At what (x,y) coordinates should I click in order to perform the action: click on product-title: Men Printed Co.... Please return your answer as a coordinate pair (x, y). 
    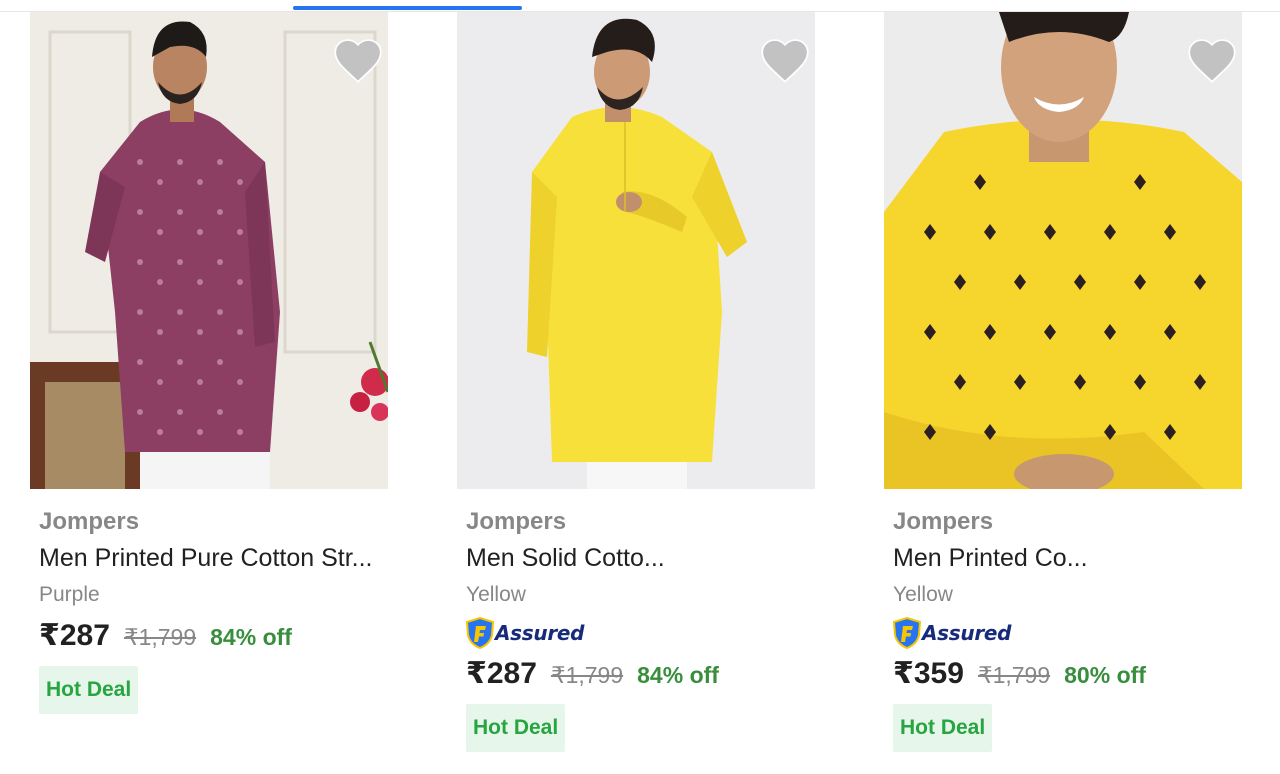
    Looking at the image, I should click on (1078, 558).